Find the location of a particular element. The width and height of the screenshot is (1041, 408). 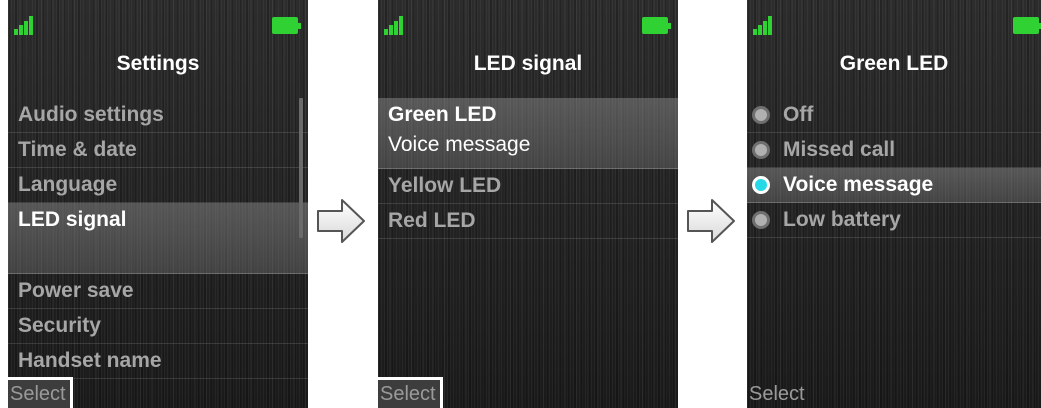

option-label: Low battery is located at coordinates (842, 219).